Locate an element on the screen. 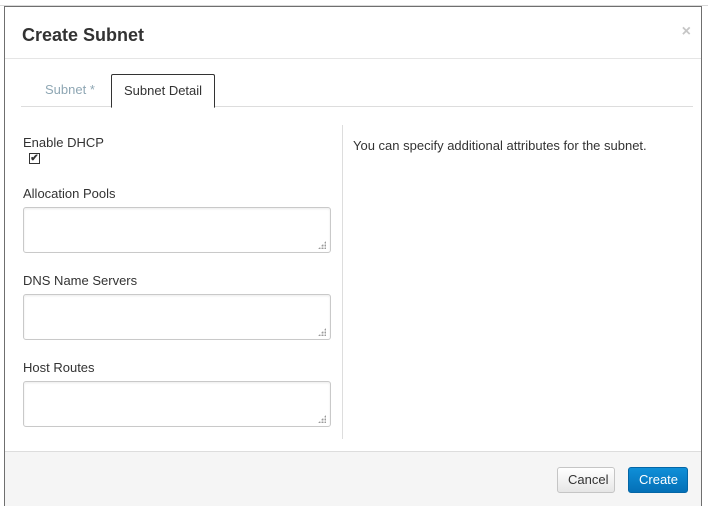 The height and width of the screenshot is (510, 708). modal-header: Create Subnet × is located at coordinates (353, 33).